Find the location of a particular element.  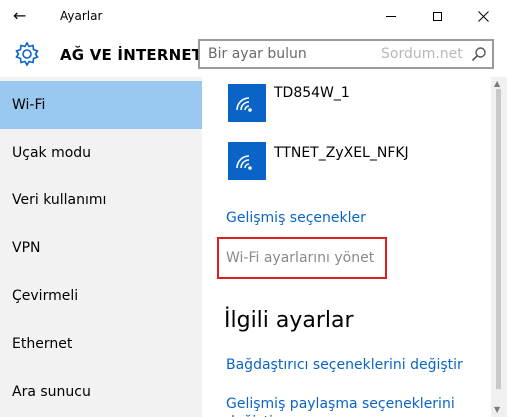

maximize-button is located at coordinates (437, 16).